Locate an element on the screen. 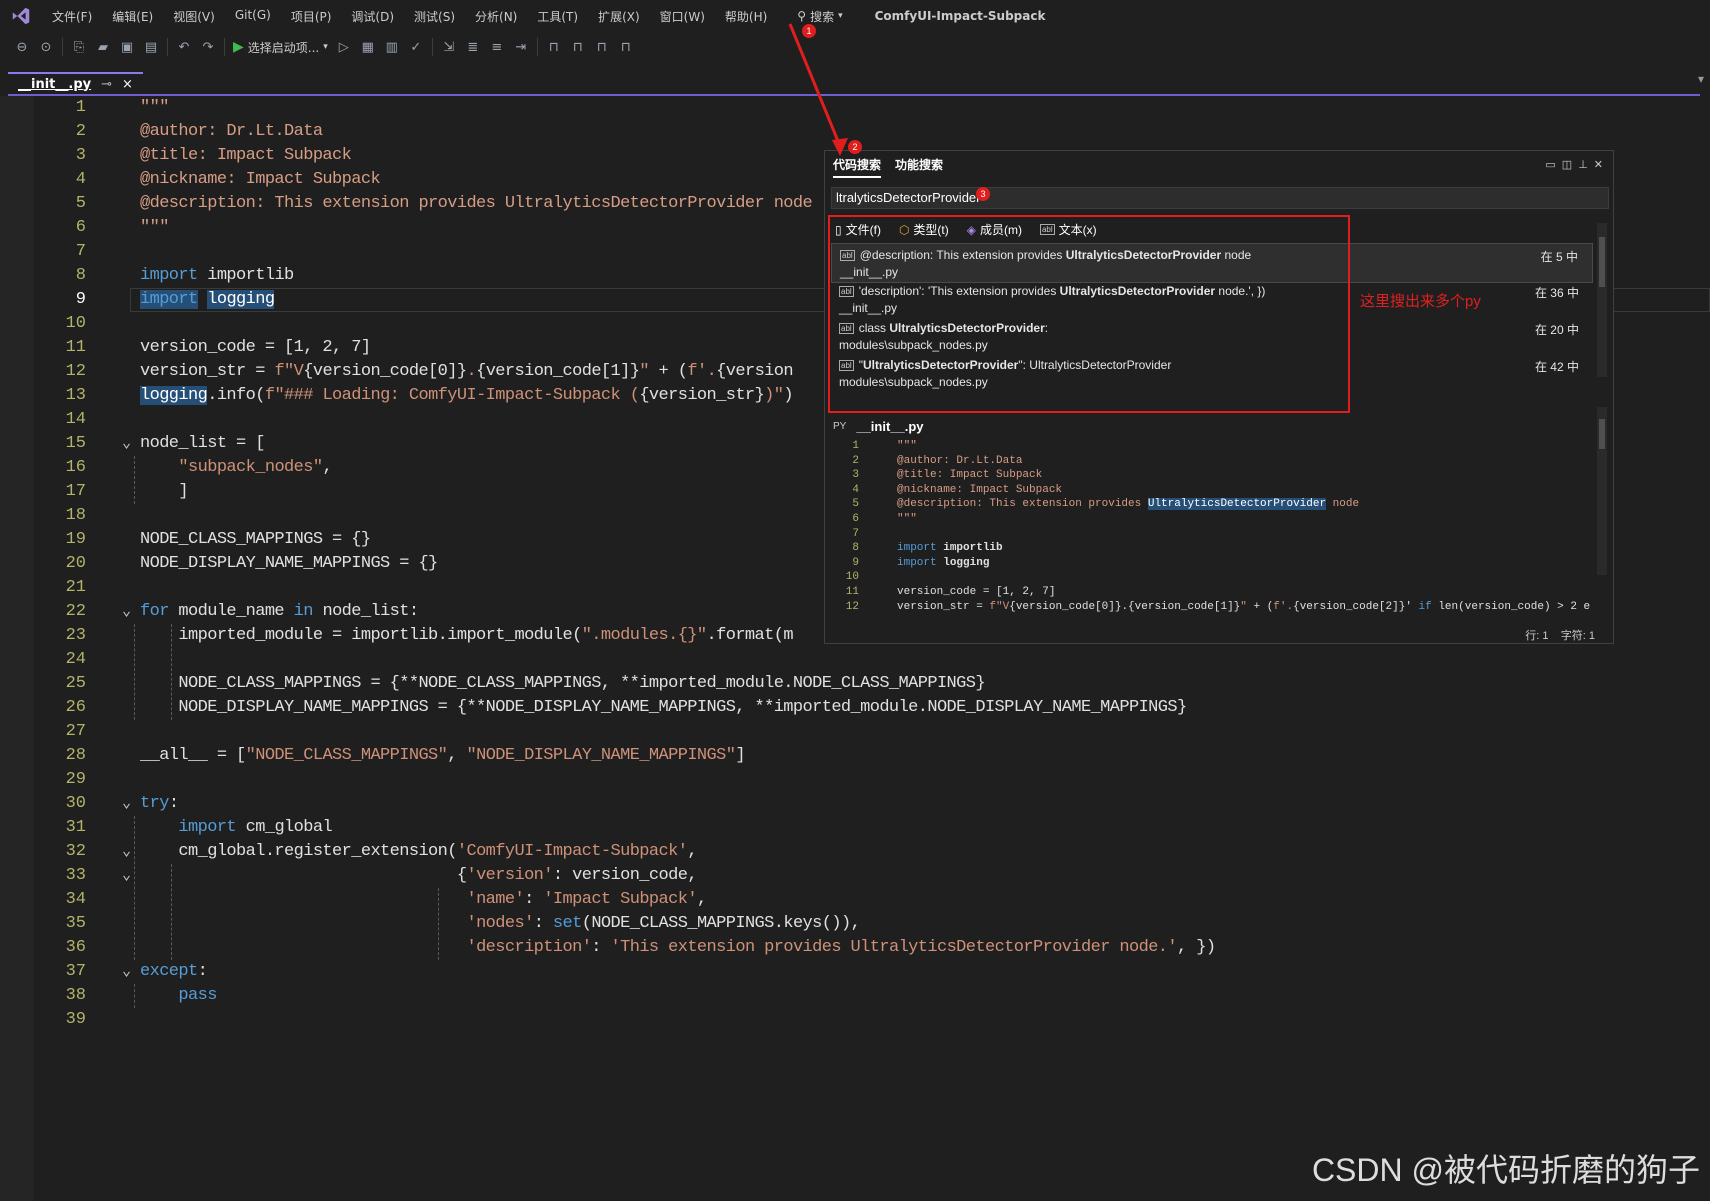 This screenshot has height=1201, width=1710. code-text: @author: Dr.Lt.Data is located at coordinates (231, 131).